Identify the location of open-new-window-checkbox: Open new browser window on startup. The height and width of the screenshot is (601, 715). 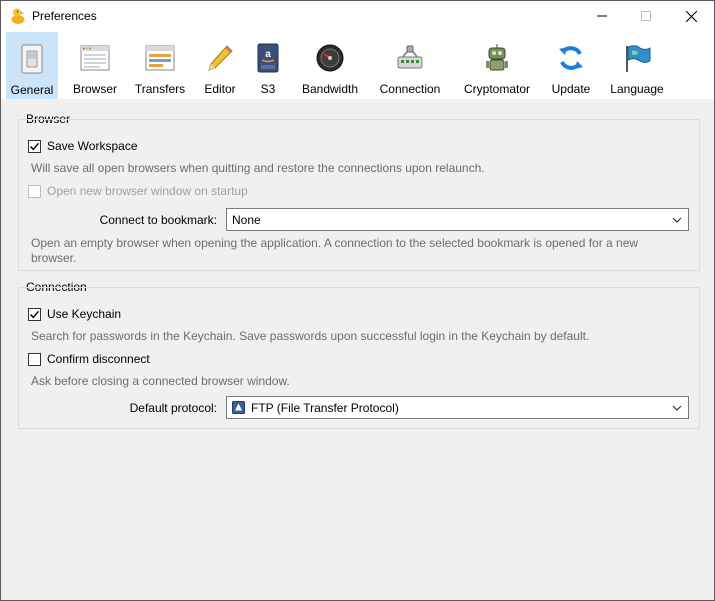
(138, 191).